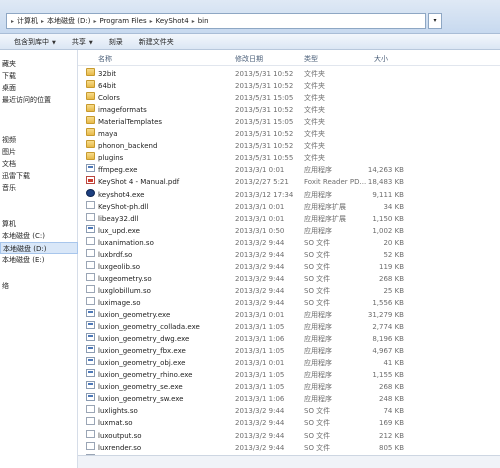 The height and width of the screenshot is (468, 500). I want to click on file-row: ffmpeg.exe 2013/3/1 0:01 应用程序 14,263 KB, so click(289, 170).